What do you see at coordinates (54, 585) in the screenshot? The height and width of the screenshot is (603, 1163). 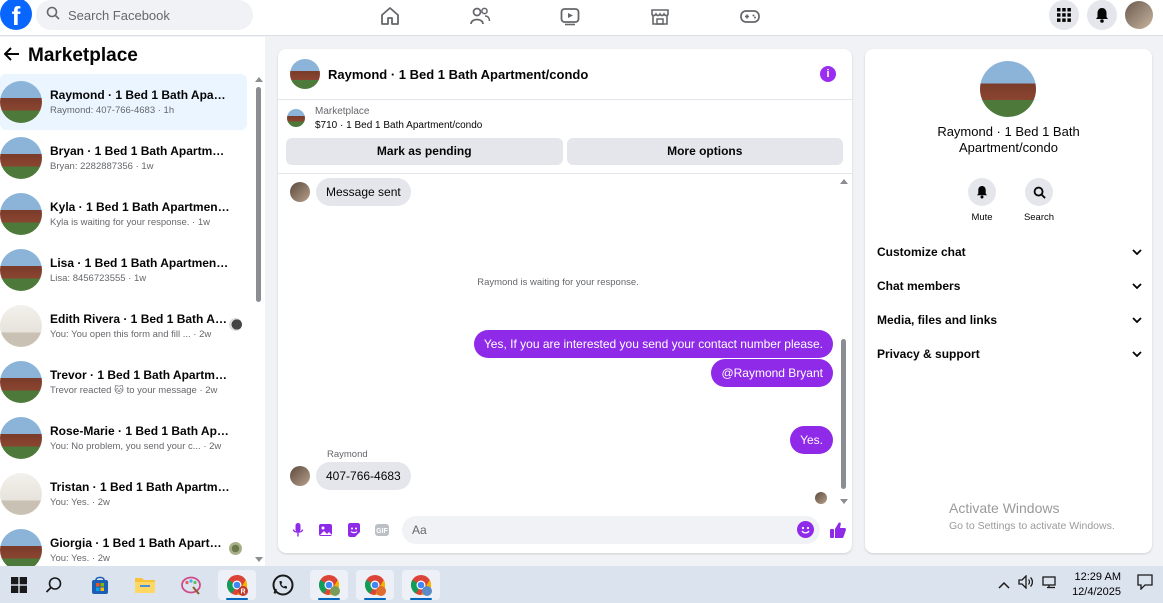 I see `taskbar-search-icon` at bounding box center [54, 585].